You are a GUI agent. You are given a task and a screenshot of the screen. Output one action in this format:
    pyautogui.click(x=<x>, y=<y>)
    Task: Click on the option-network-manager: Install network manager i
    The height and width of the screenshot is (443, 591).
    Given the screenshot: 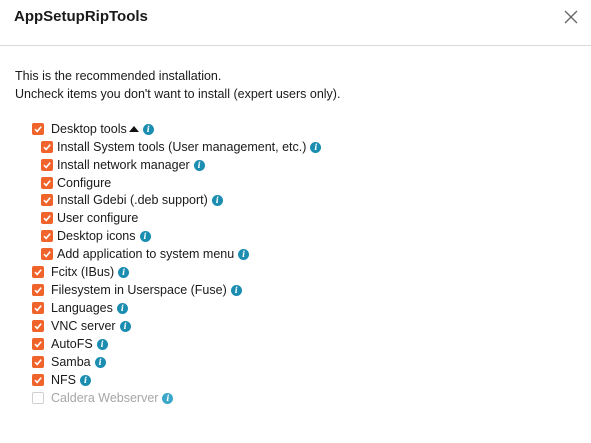 What is the action you would take?
    pyautogui.click(x=123, y=165)
    